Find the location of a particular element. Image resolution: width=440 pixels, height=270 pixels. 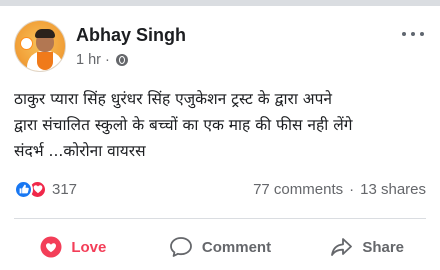

share-label: Share is located at coordinates (383, 247).